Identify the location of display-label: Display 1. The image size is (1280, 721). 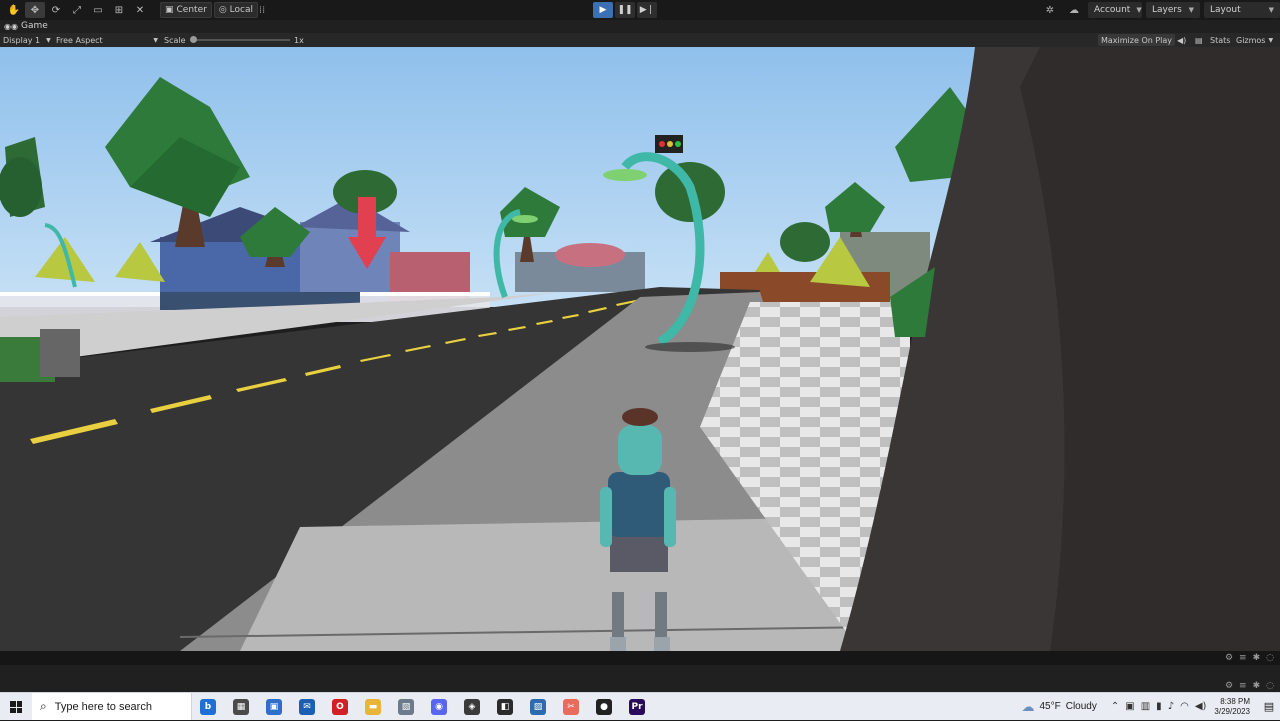
(21, 40).